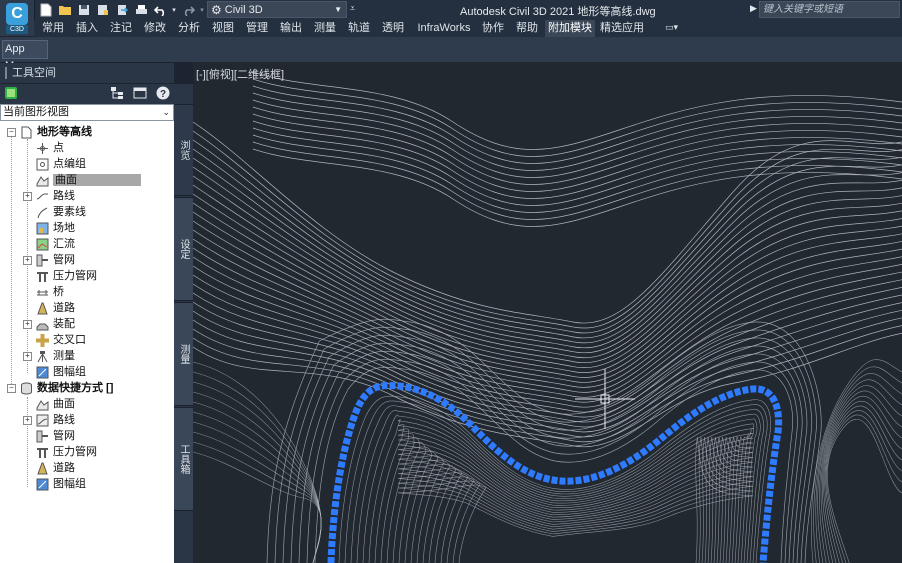 The image size is (902, 563). Describe the element at coordinates (42, 164) in the screenshot. I see `point-group-icon` at that location.